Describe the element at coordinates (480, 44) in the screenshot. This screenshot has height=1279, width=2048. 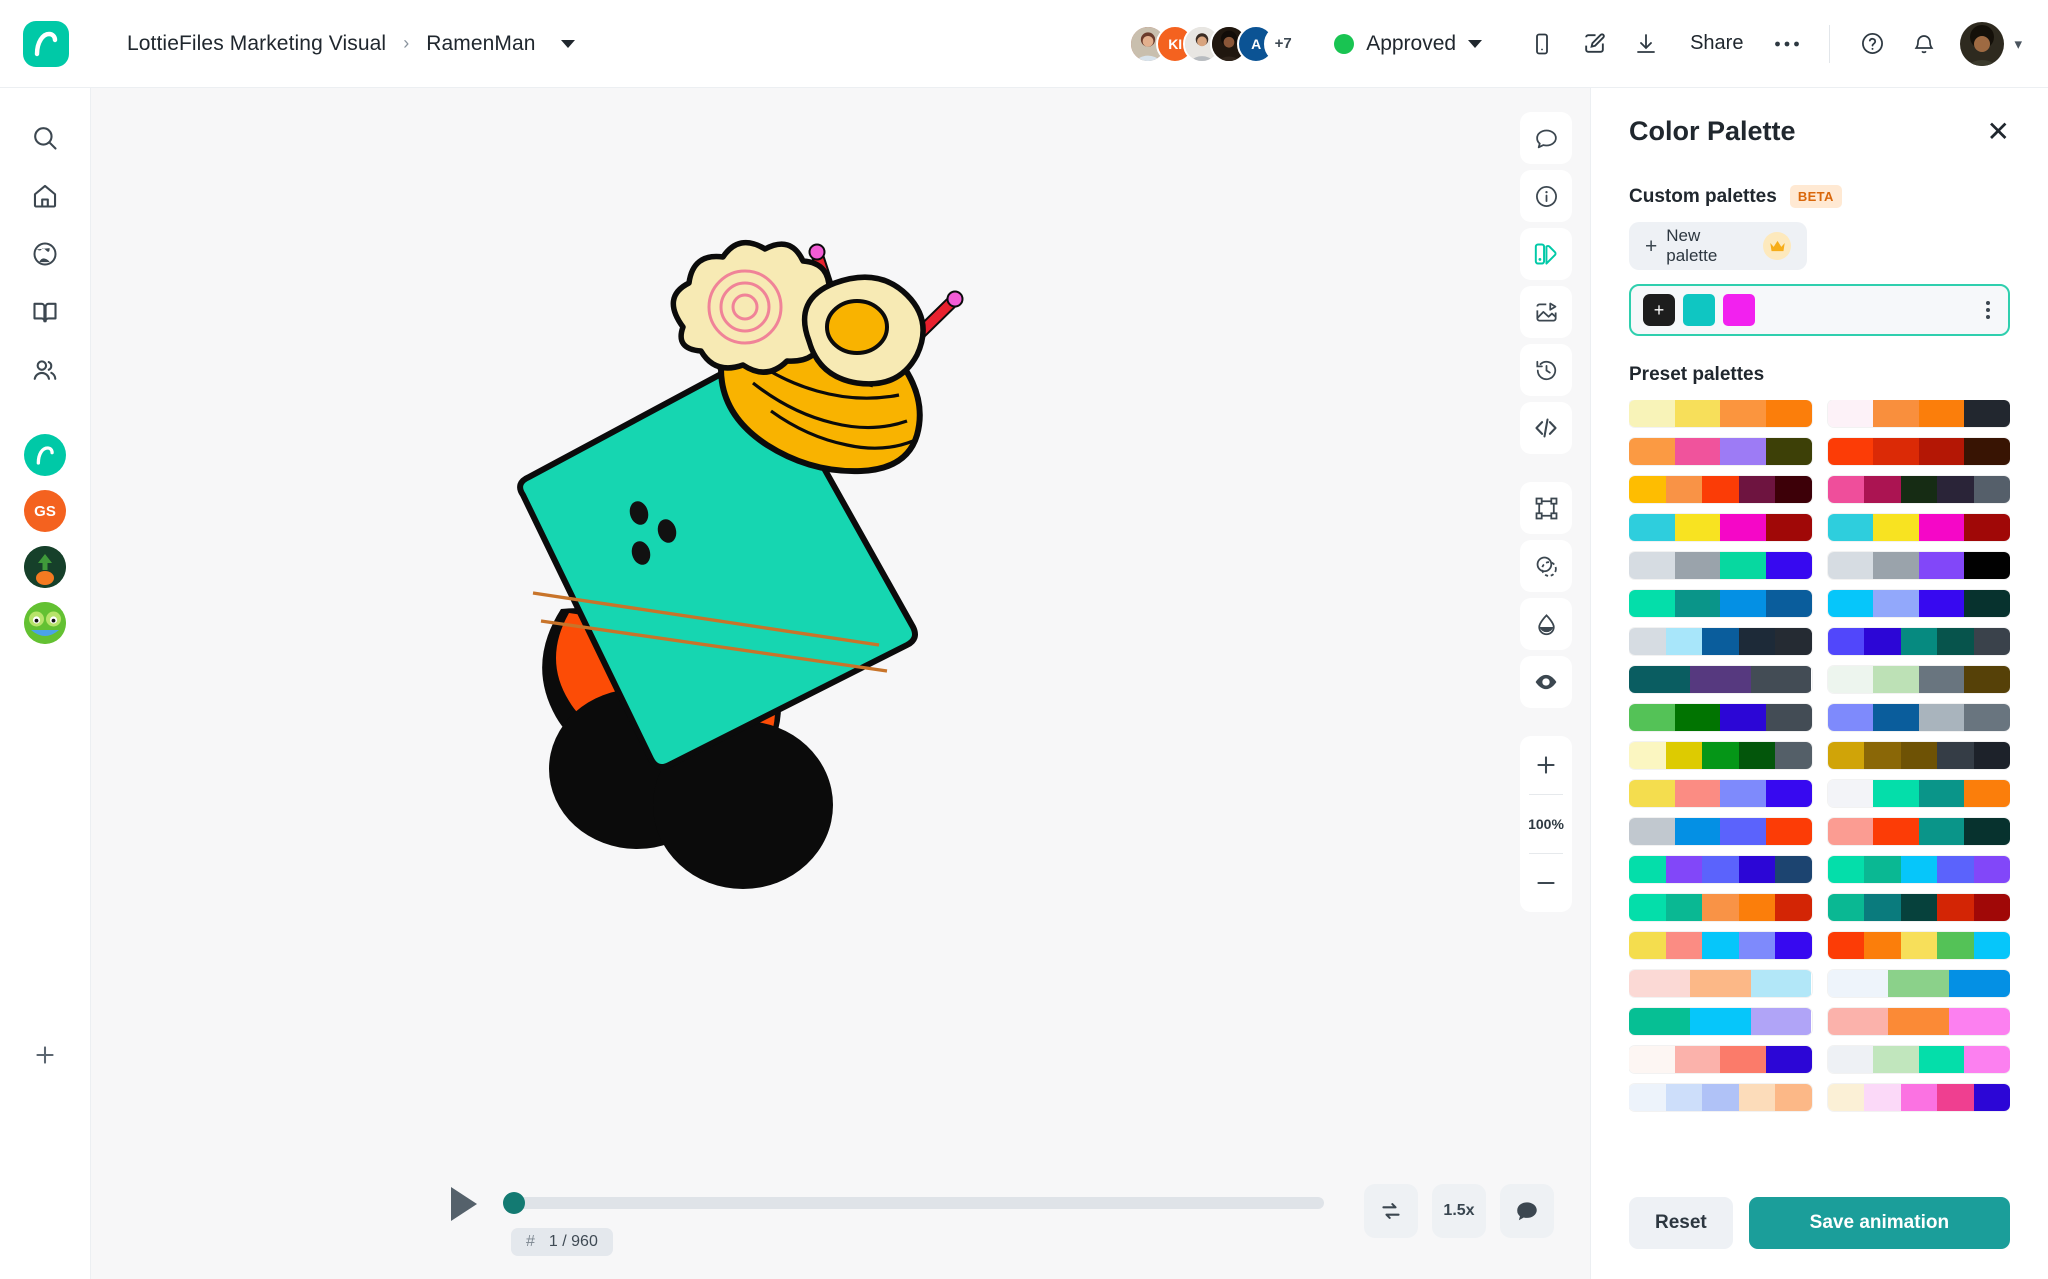
I see `breadcrumb-current: RamenMan` at that location.